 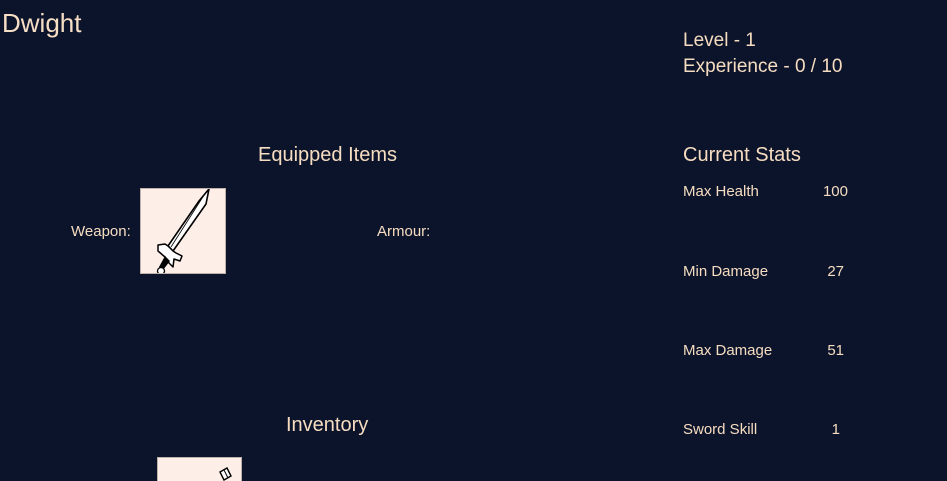 I want to click on stat-value-sword-skill: 1, so click(x=835, y=429).